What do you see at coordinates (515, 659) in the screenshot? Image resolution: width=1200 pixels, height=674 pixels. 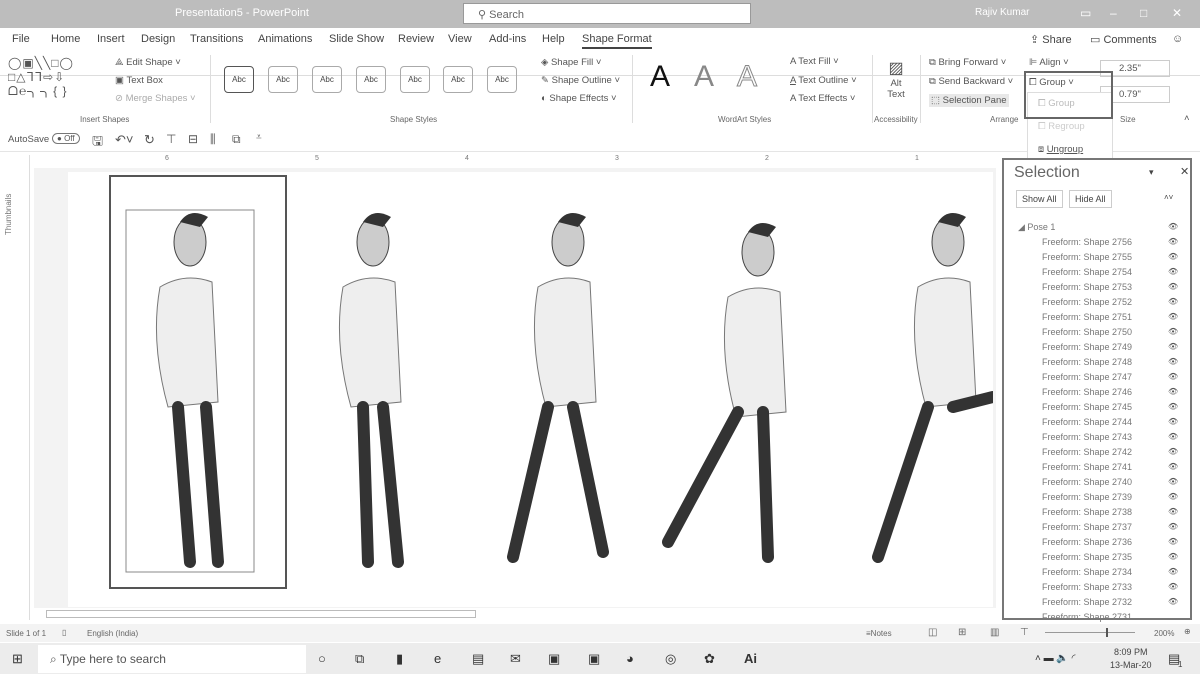 I see `mail-icon: ✉` at bounding box center [515, 659].